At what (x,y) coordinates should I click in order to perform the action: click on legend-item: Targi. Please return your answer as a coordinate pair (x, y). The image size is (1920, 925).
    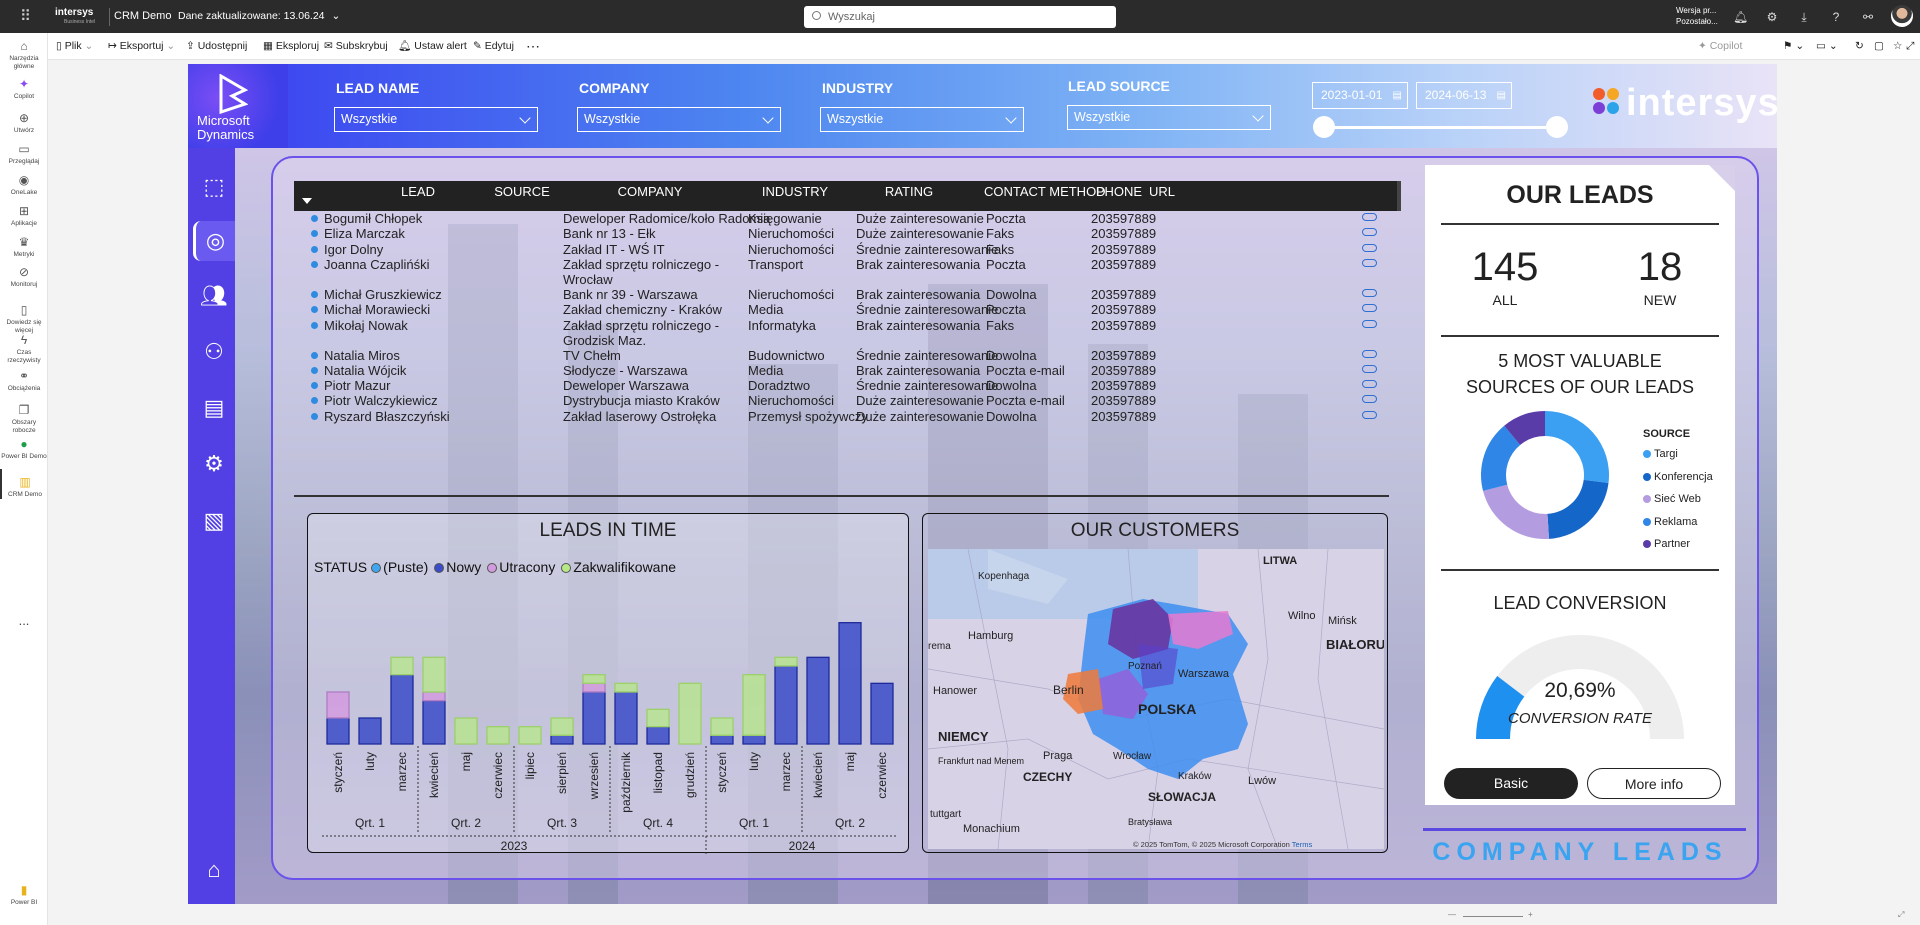
    Looking at the image, I should click on (1660, 454).